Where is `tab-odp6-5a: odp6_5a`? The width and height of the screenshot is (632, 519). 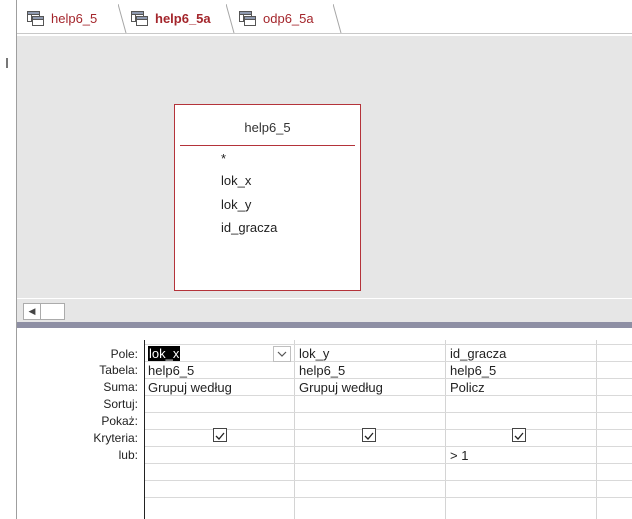 tab-odp6-5a: odp6_5a is located at coordinates (283, 18).